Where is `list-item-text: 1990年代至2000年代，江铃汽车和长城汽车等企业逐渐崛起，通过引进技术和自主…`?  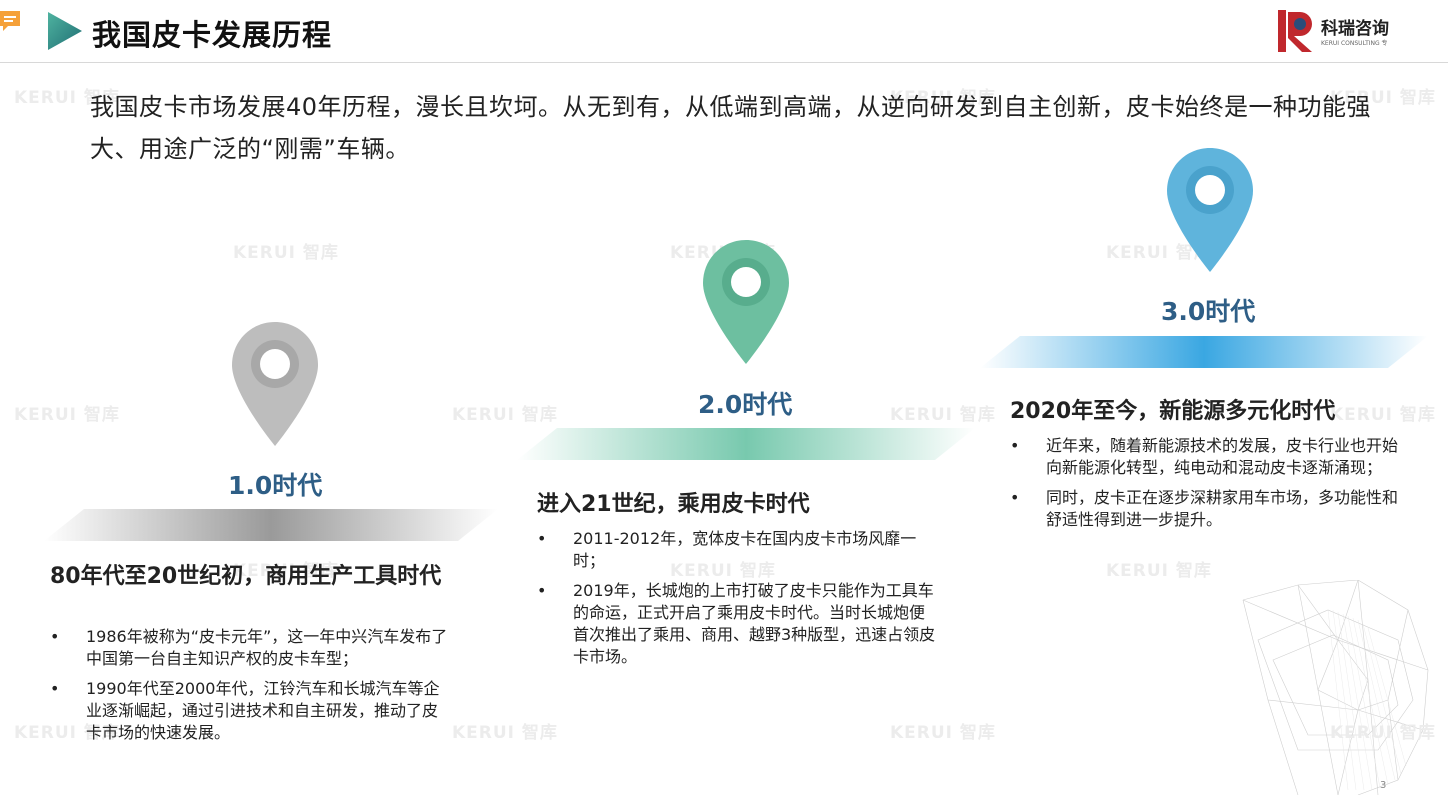 list-item-text: 1990年代至2000年代，江铃汽车和长城汽车等企业逐渐崛起，通过引进技术和自主… is located at coordinates (263, 710).